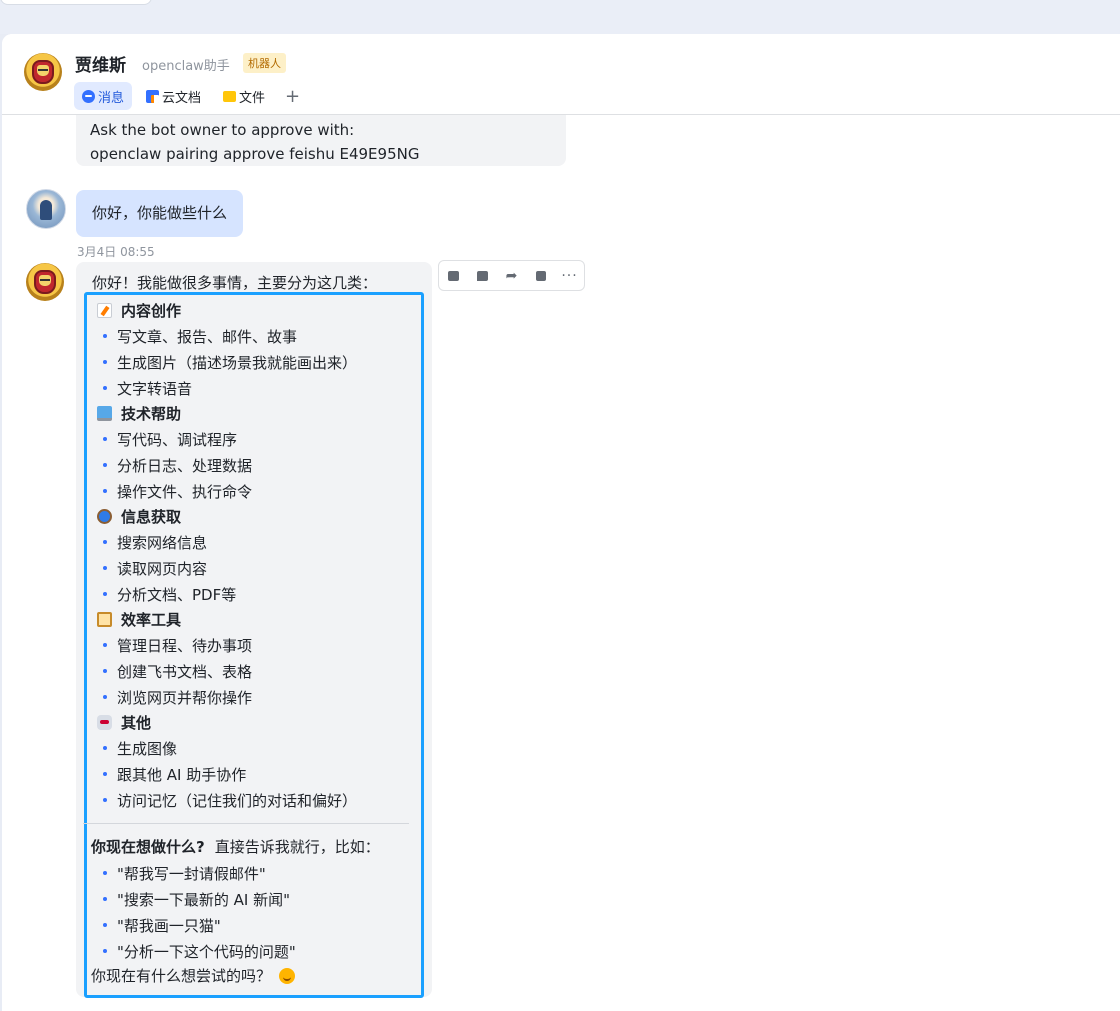  I want to click on list-item: 跟其他 AI 助手协作, so click(256, 774).